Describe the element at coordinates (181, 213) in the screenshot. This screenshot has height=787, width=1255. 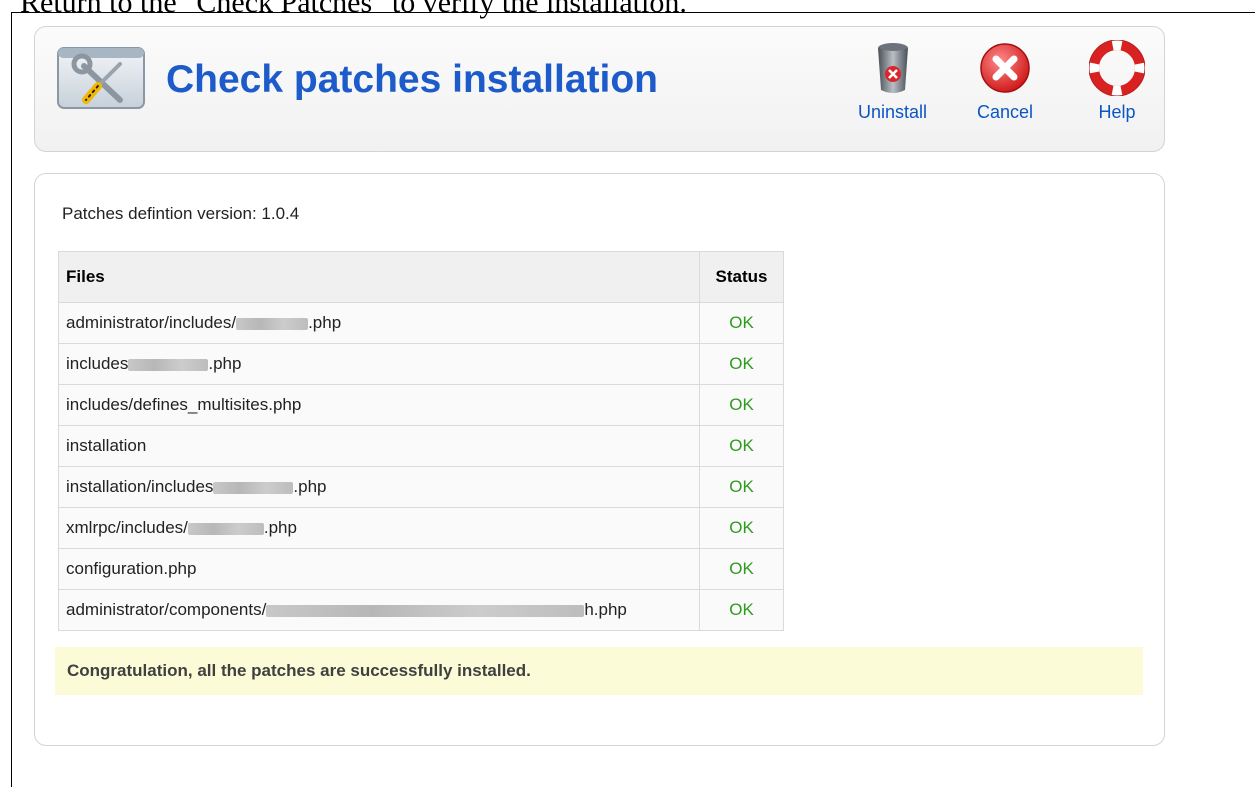
I see `version-text: Patches defintion version: 1.0.4` at that location.